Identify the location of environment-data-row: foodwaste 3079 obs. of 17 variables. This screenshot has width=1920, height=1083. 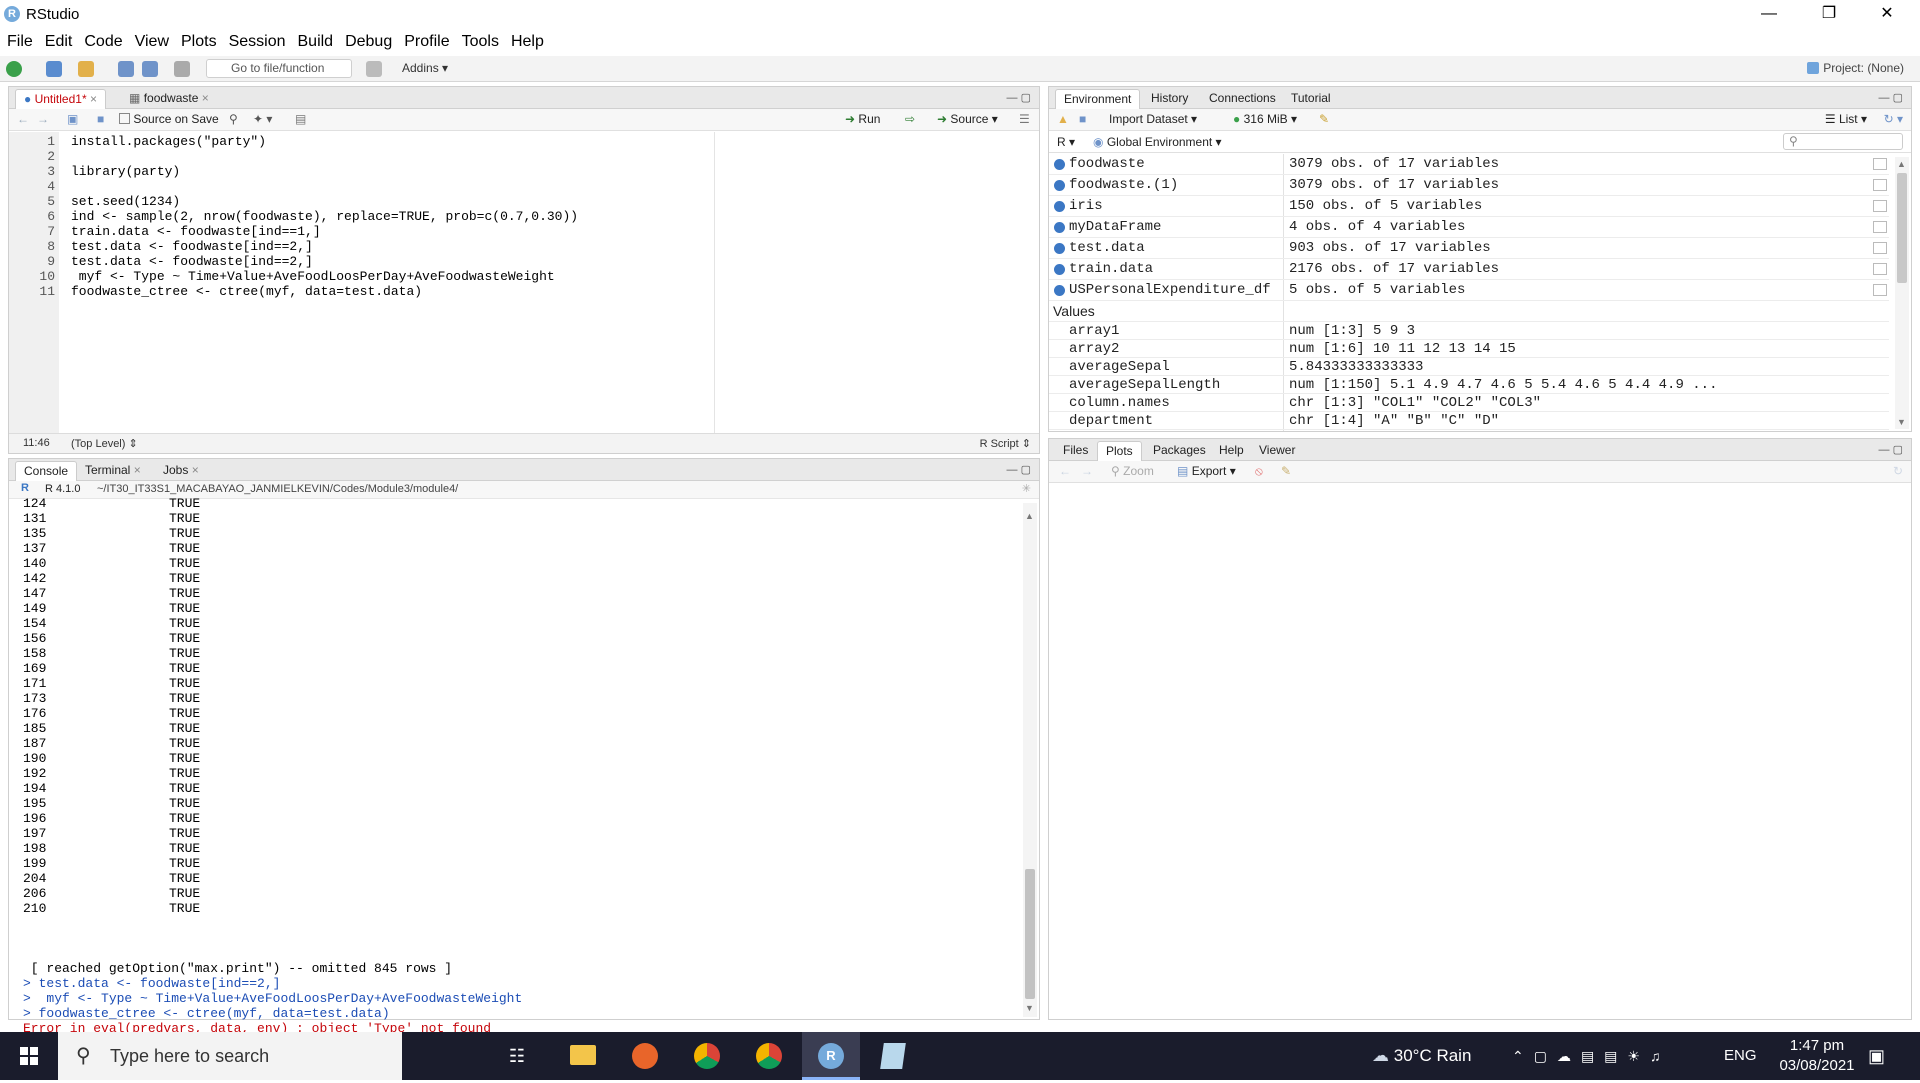
(1469, 164).